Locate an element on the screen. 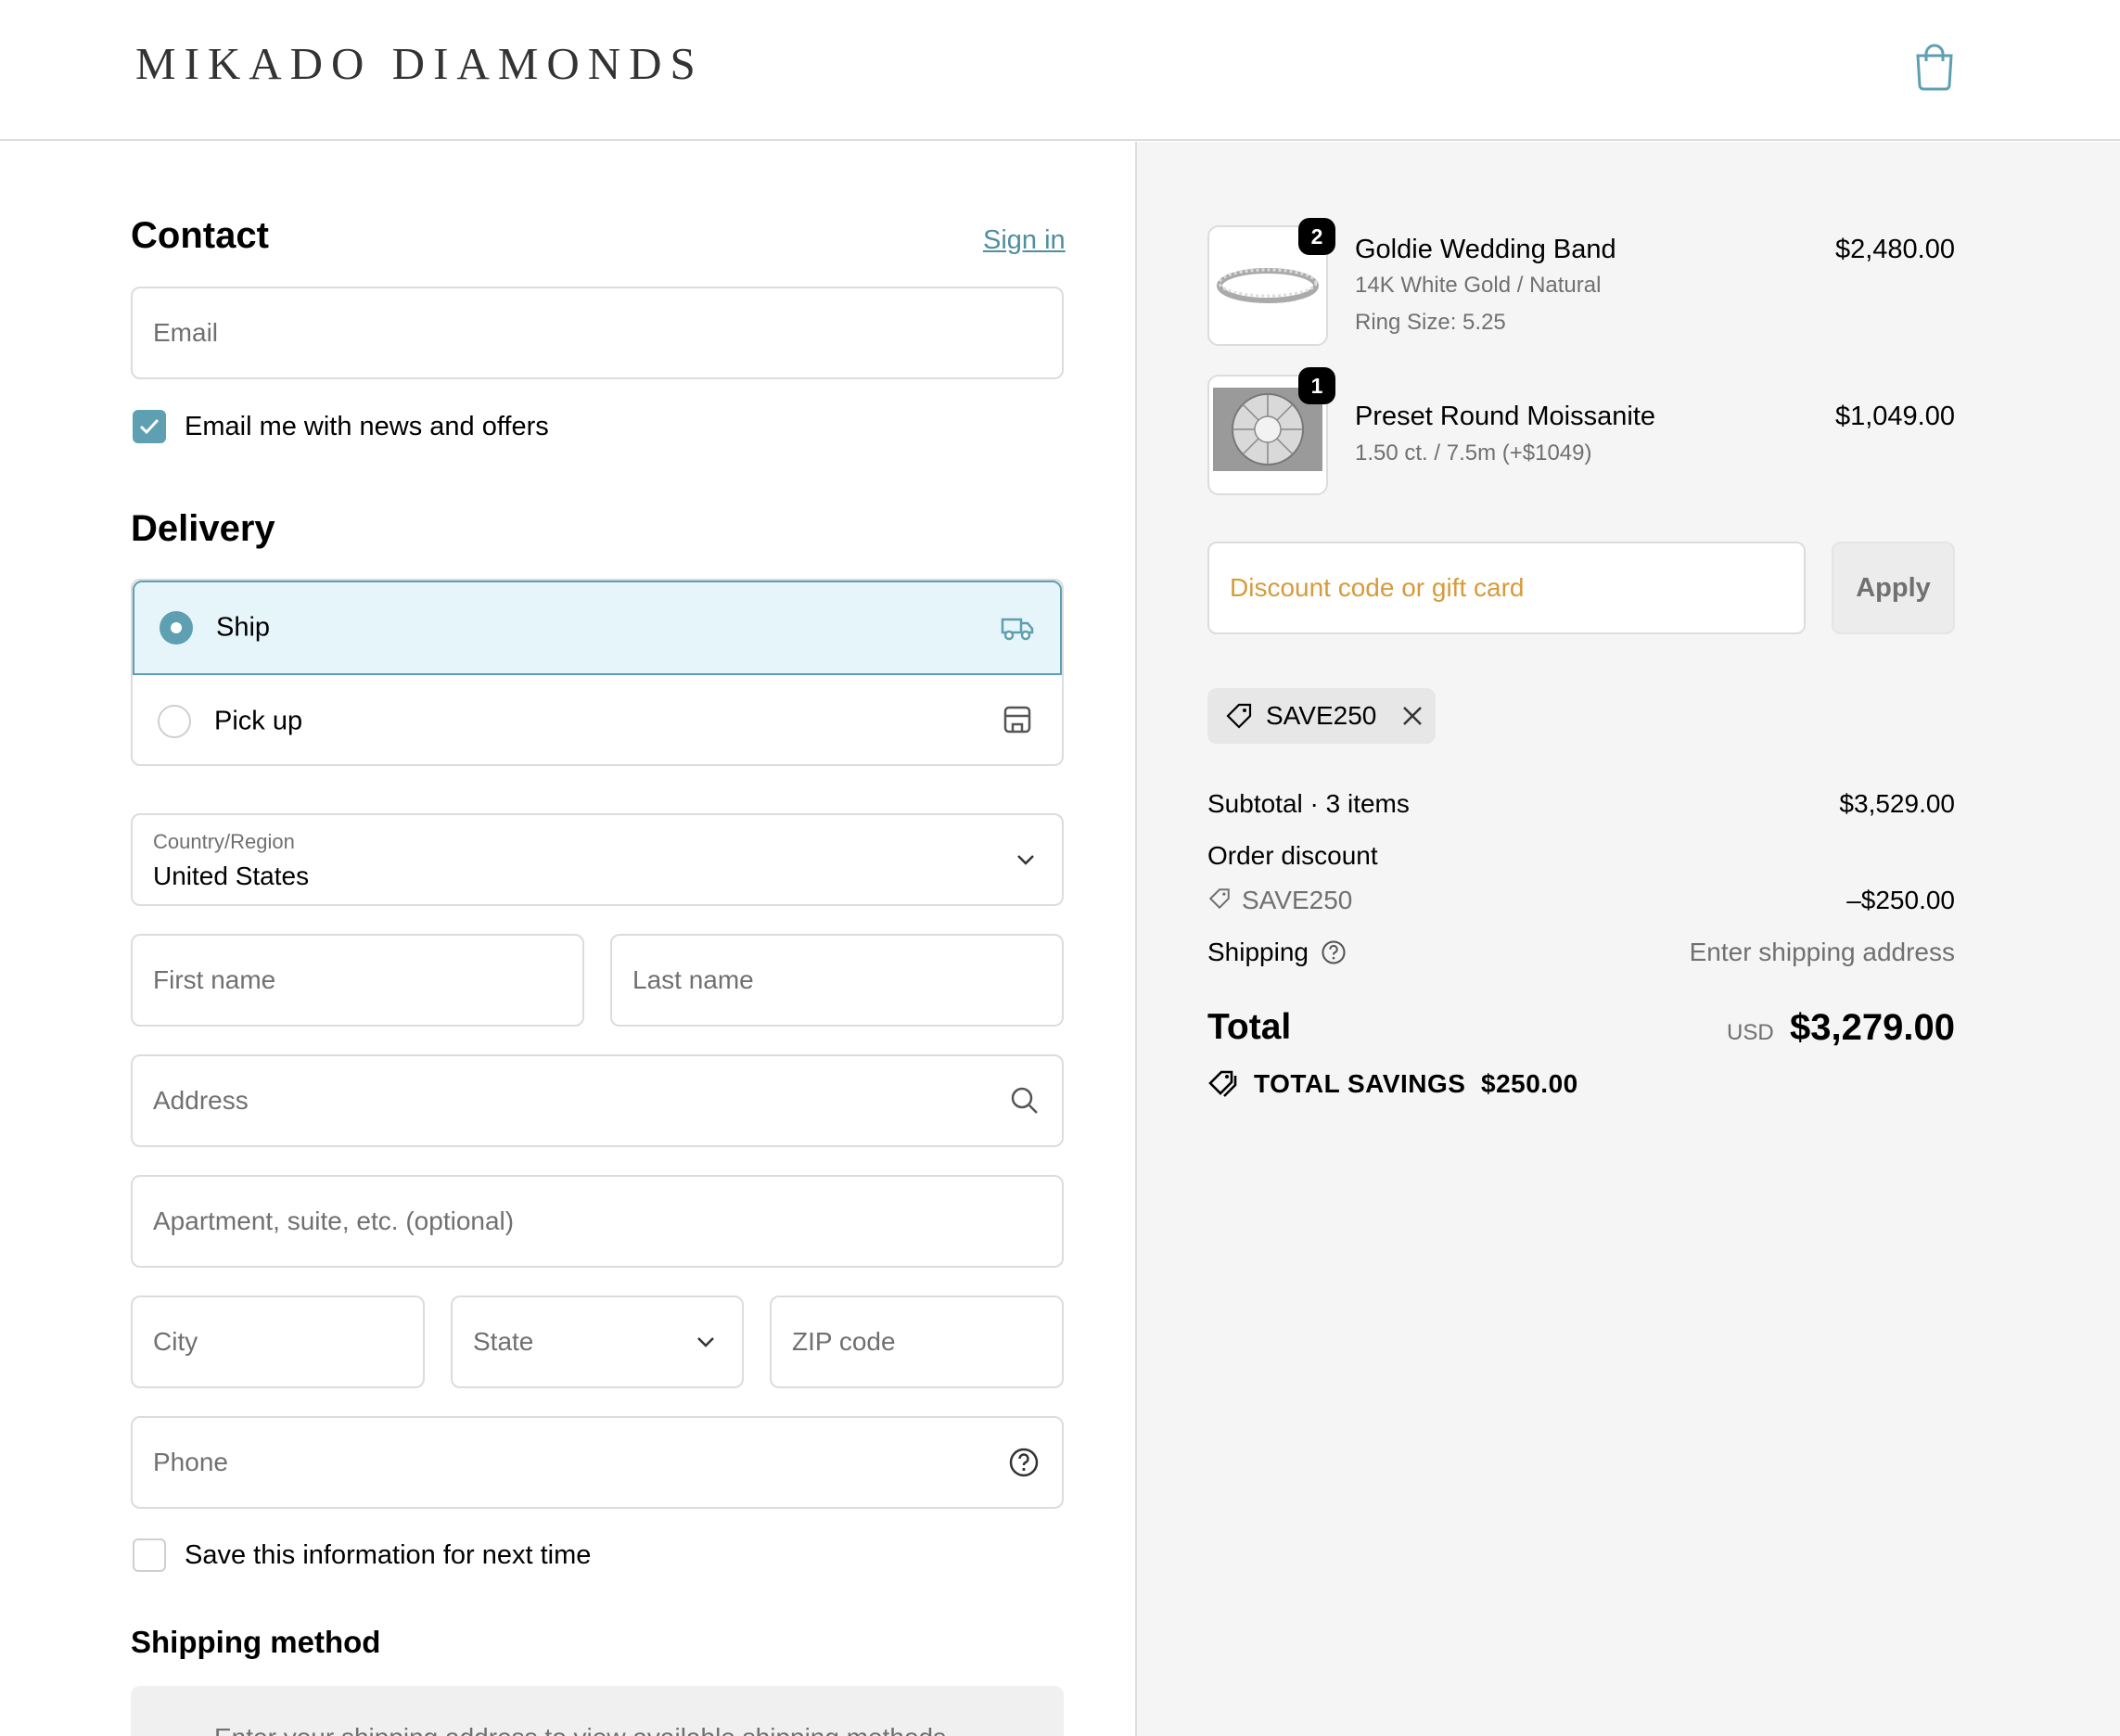  delivery-option-pickup: Pick up is located at coordinates (597, 719).